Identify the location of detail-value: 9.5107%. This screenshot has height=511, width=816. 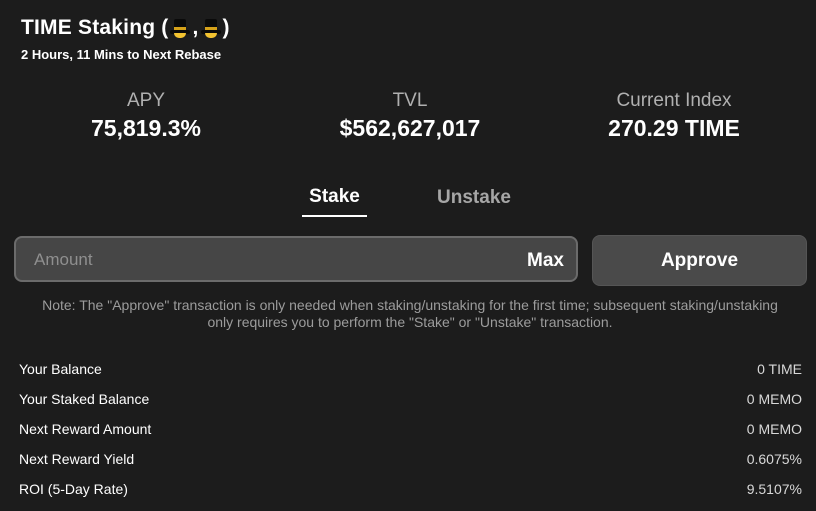
(774, 489).